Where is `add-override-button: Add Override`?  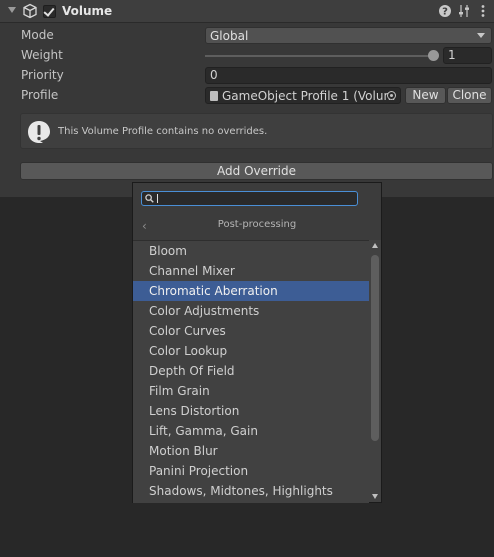
add-override-button: Add Override is located at coordinates (256, 171).